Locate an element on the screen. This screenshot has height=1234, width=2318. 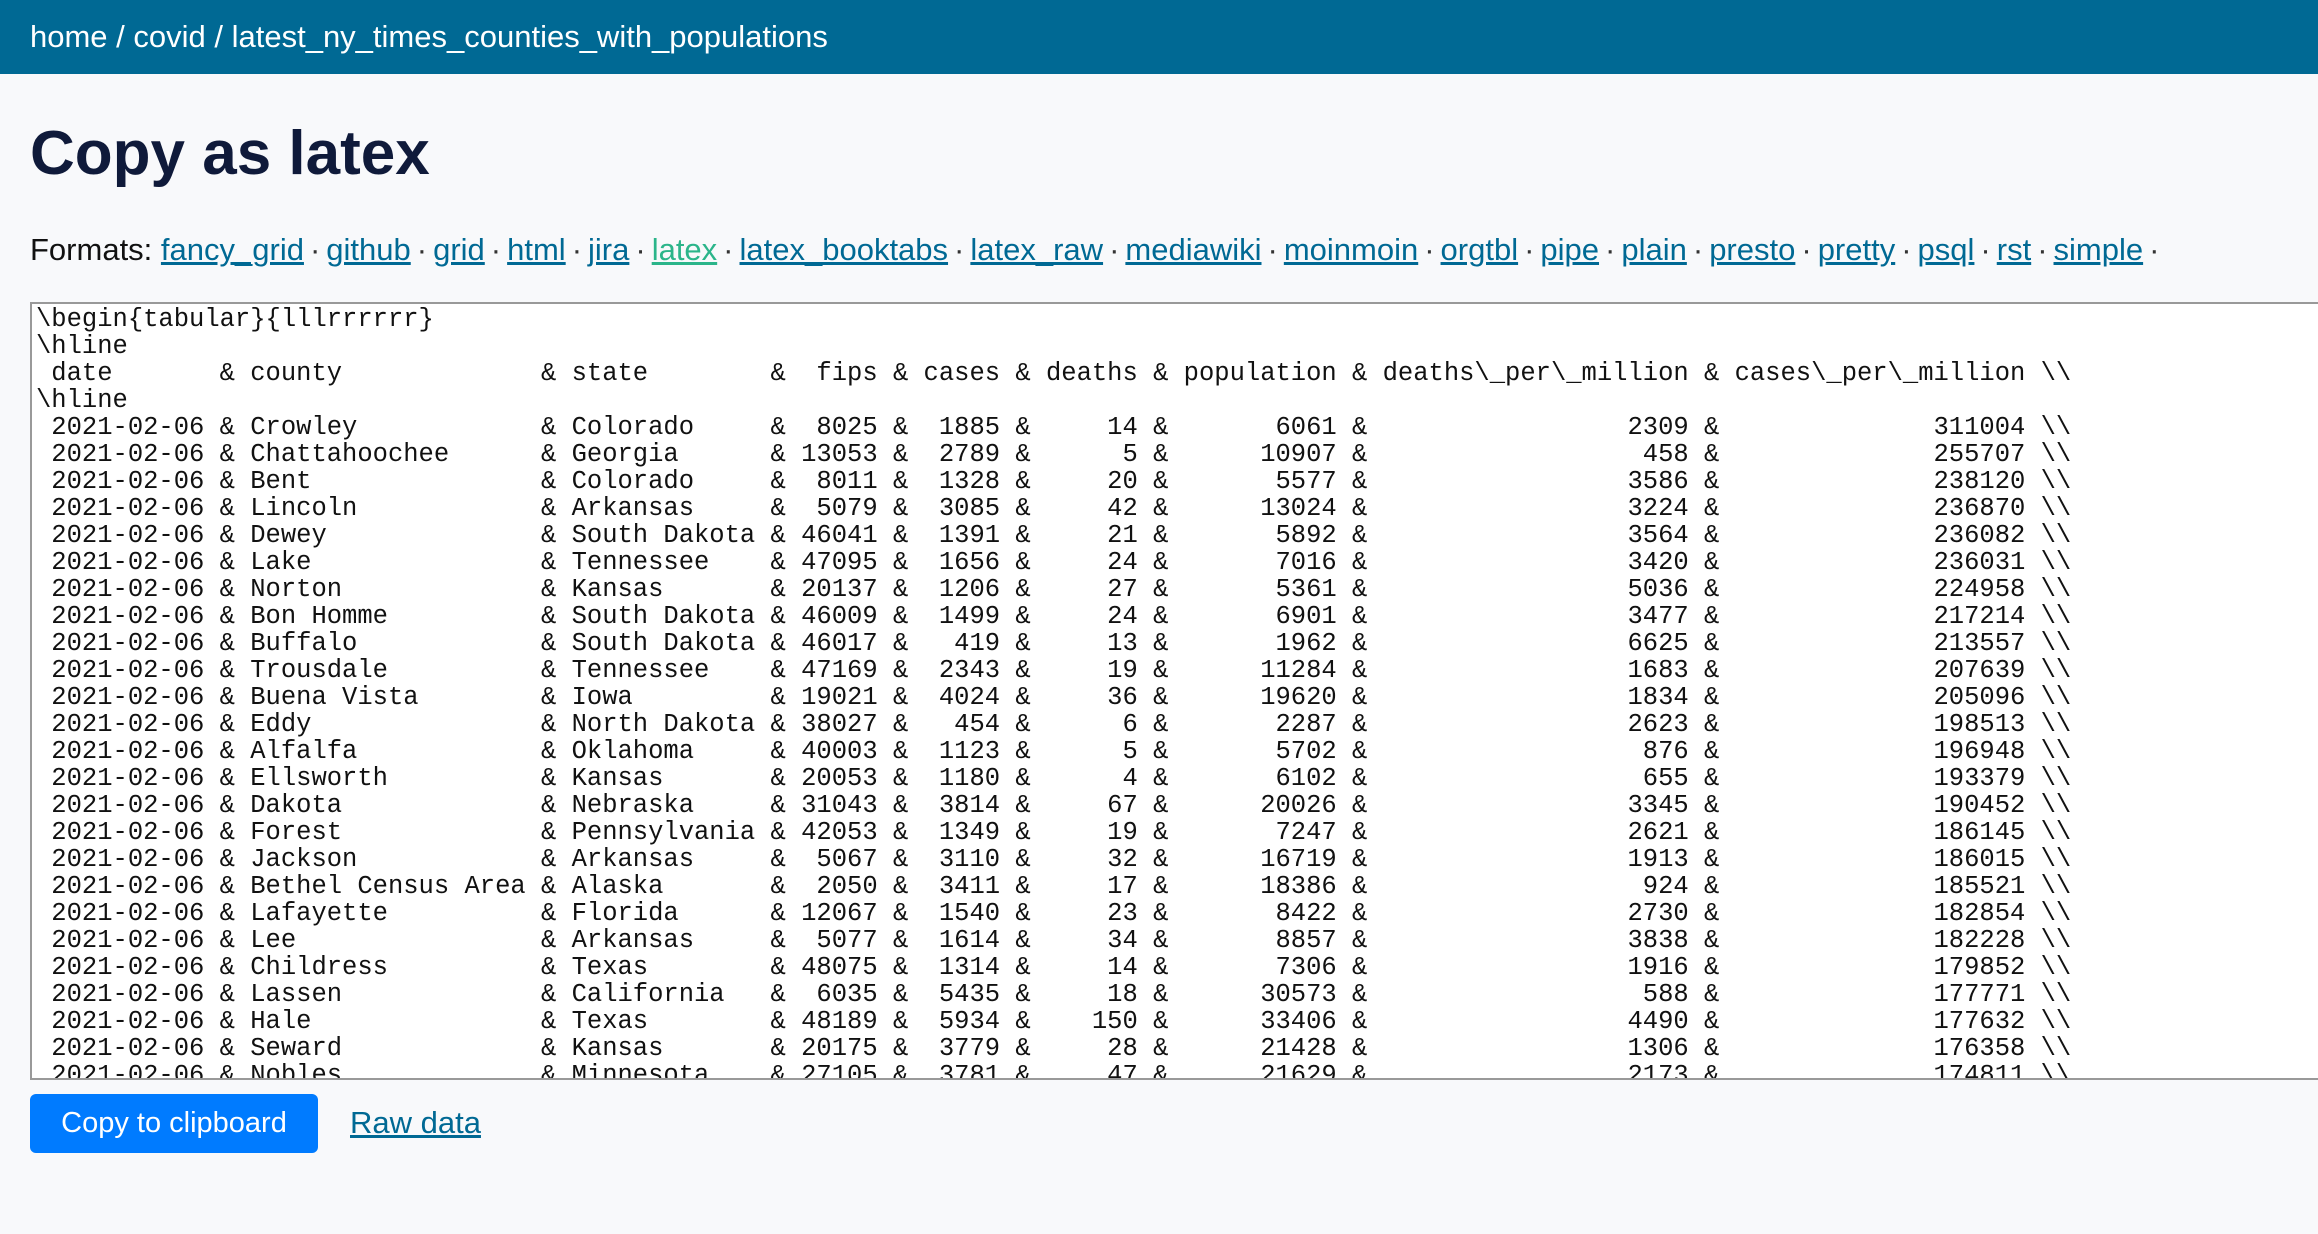
page-title: Copy as latex is located at coordinates (230, 153).